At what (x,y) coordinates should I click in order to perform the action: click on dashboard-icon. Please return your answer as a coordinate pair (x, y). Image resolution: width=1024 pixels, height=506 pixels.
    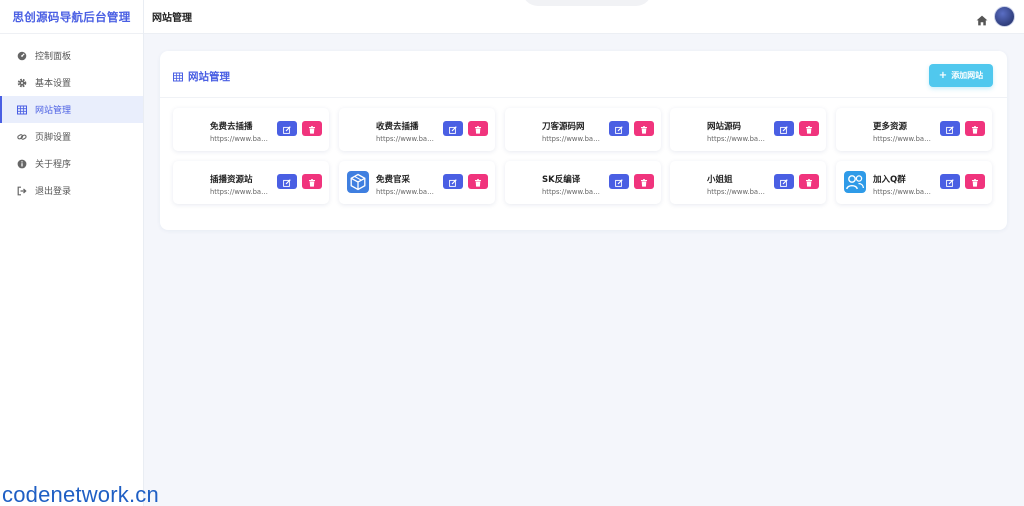
    Looking at the image, I should click on (22, 56).